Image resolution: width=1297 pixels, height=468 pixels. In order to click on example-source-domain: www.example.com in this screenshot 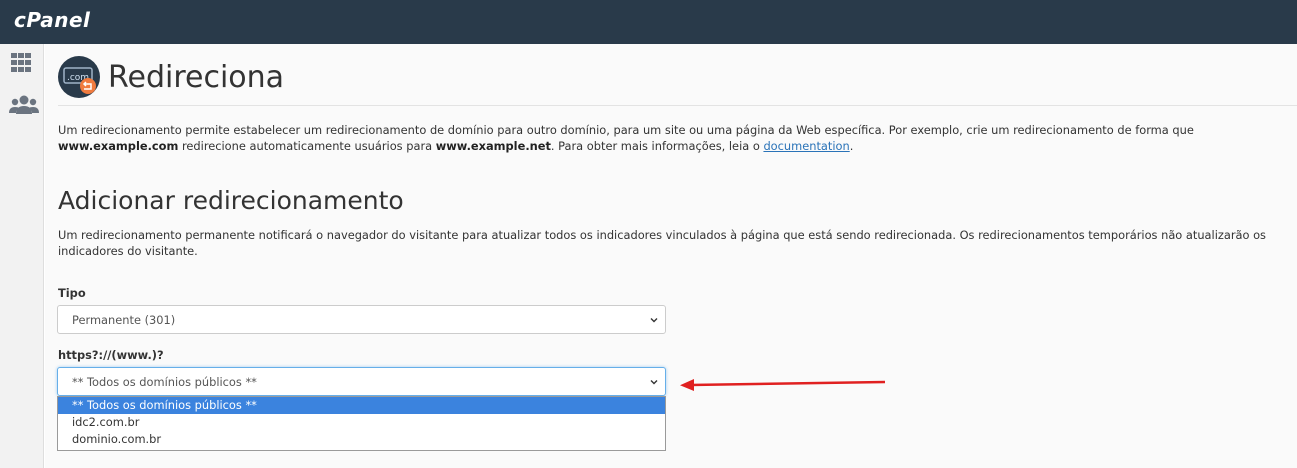, I will do `click(118, 146)`.